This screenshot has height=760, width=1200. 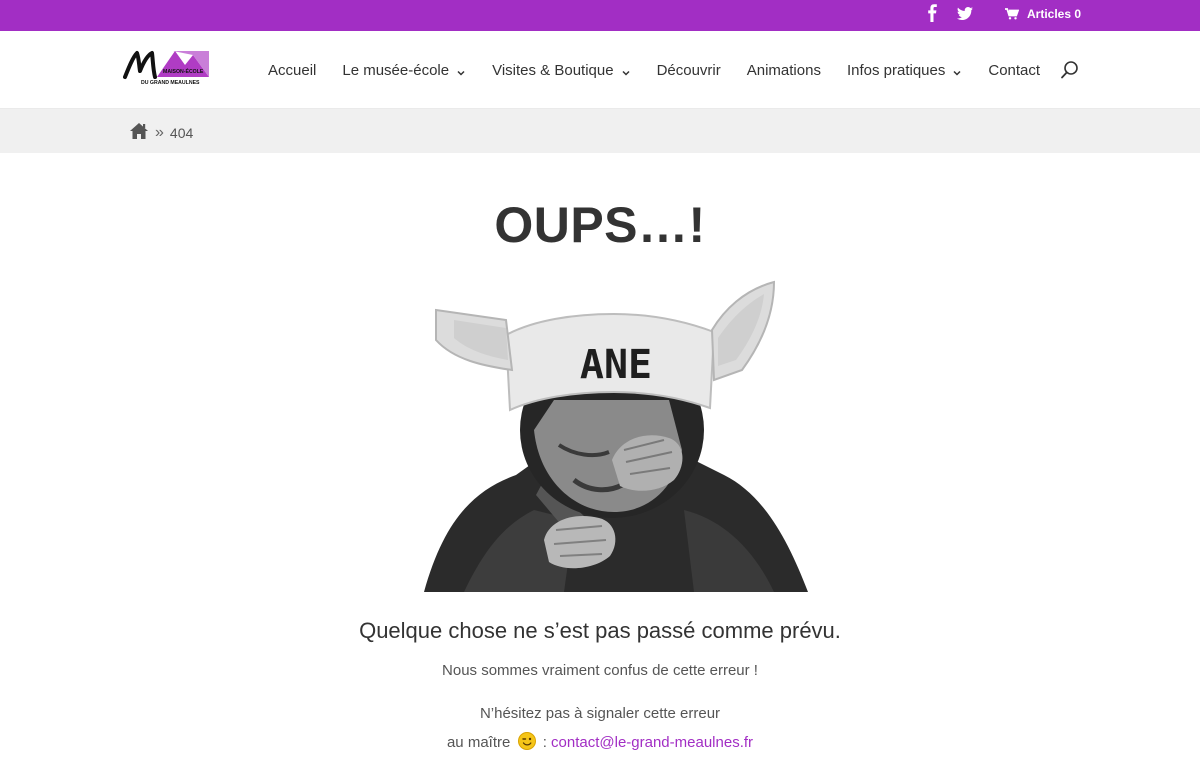 What do you see at coordinates (600, 131) in the screenshot?
I see `breadcrumb-bar: » 404` at bounding box center [600, 131].